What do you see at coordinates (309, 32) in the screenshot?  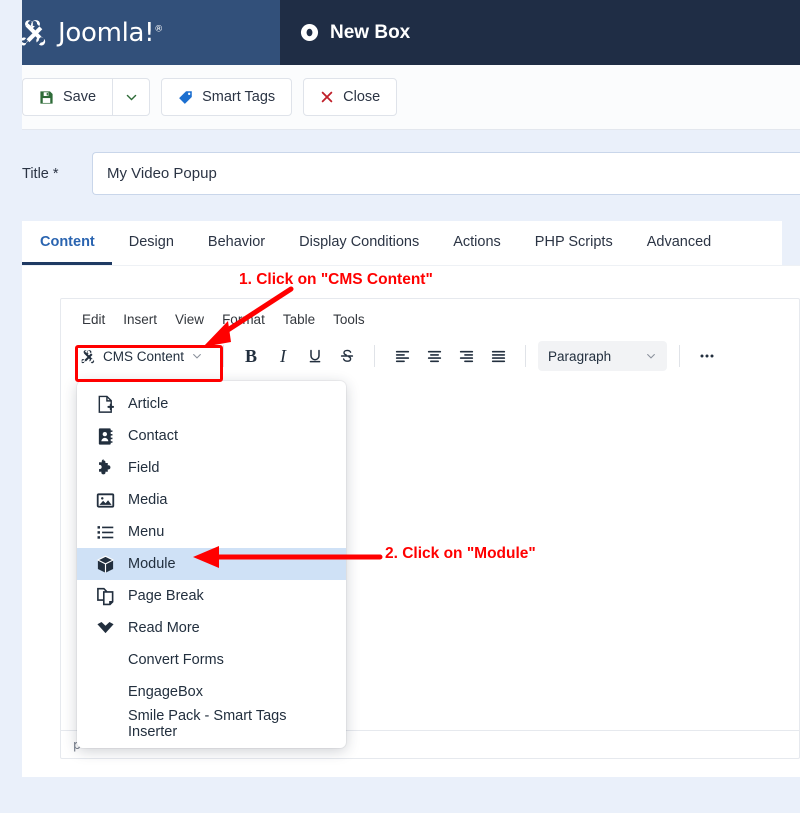 I see `engagebox-ring-icon` at bounding box center [309, 32].